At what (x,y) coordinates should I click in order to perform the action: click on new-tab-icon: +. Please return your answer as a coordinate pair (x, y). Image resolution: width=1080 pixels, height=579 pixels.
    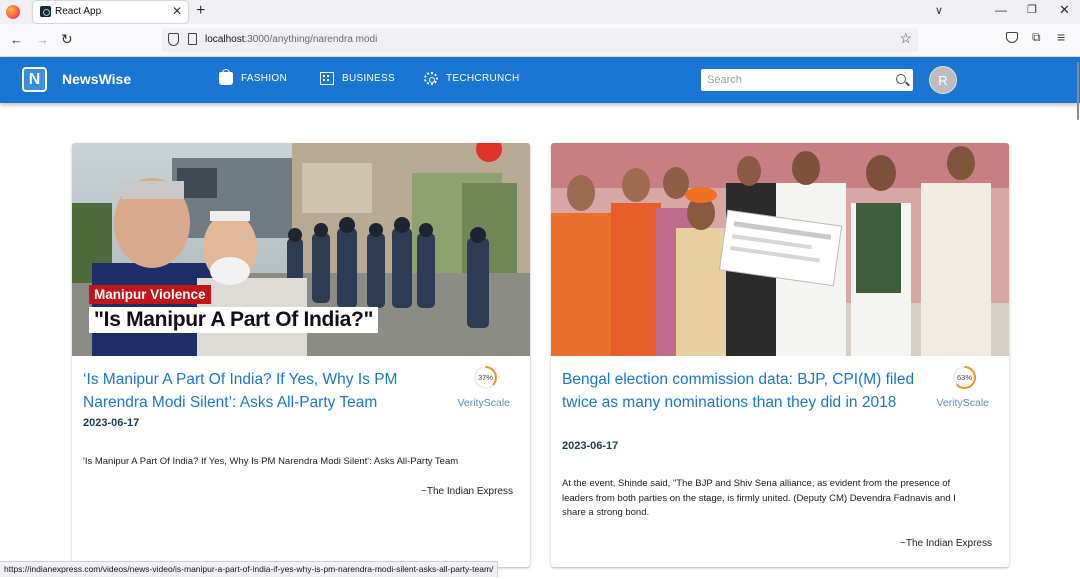
    Looking at the image, I should click on (200, 11).